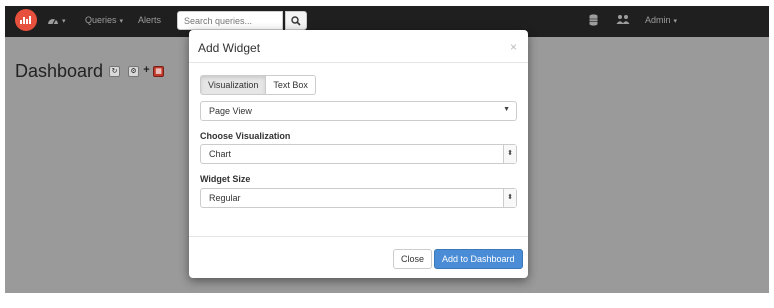 The image size is (774, 308). Describe the element at coordinates (225, 198) in the screenshot. I see `widget-size-select-value: Regular` at that location.